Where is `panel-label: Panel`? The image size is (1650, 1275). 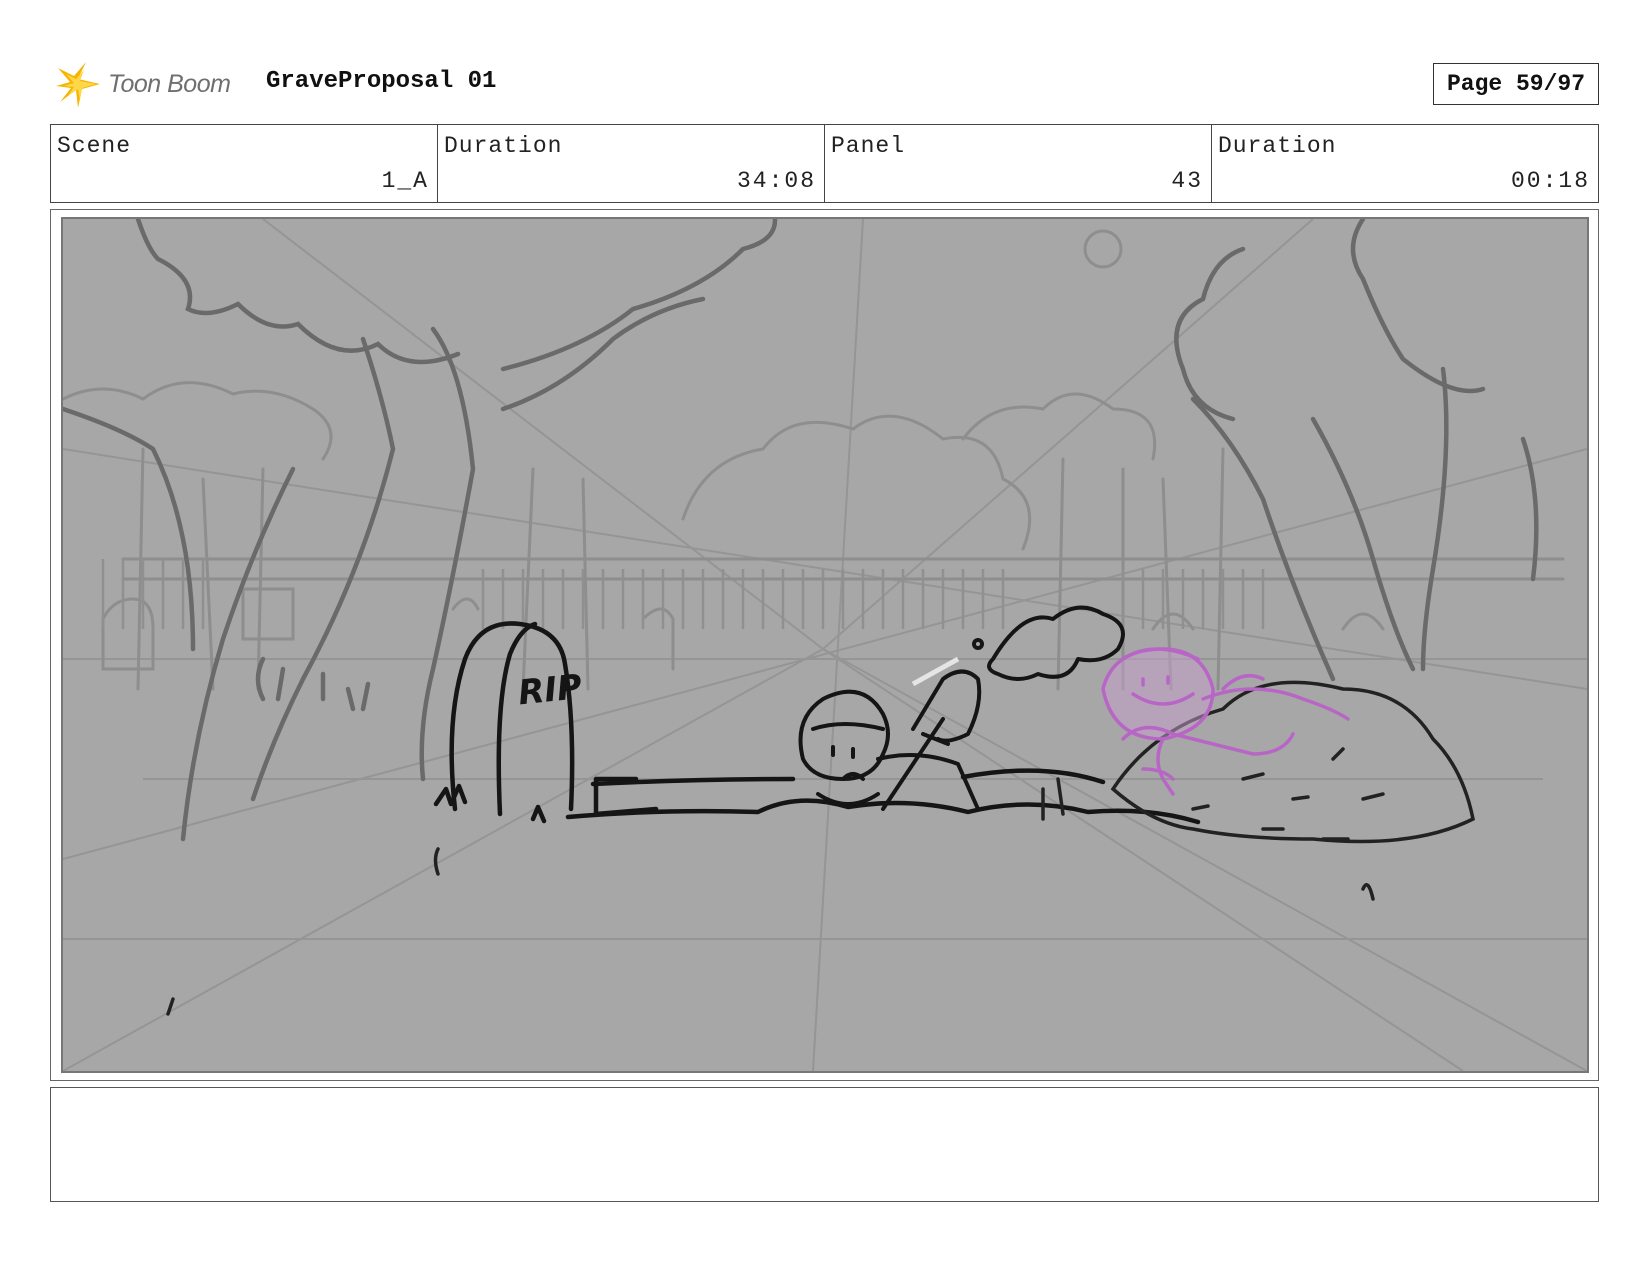 panel-label: Panel is located at coordinates (868, 146).